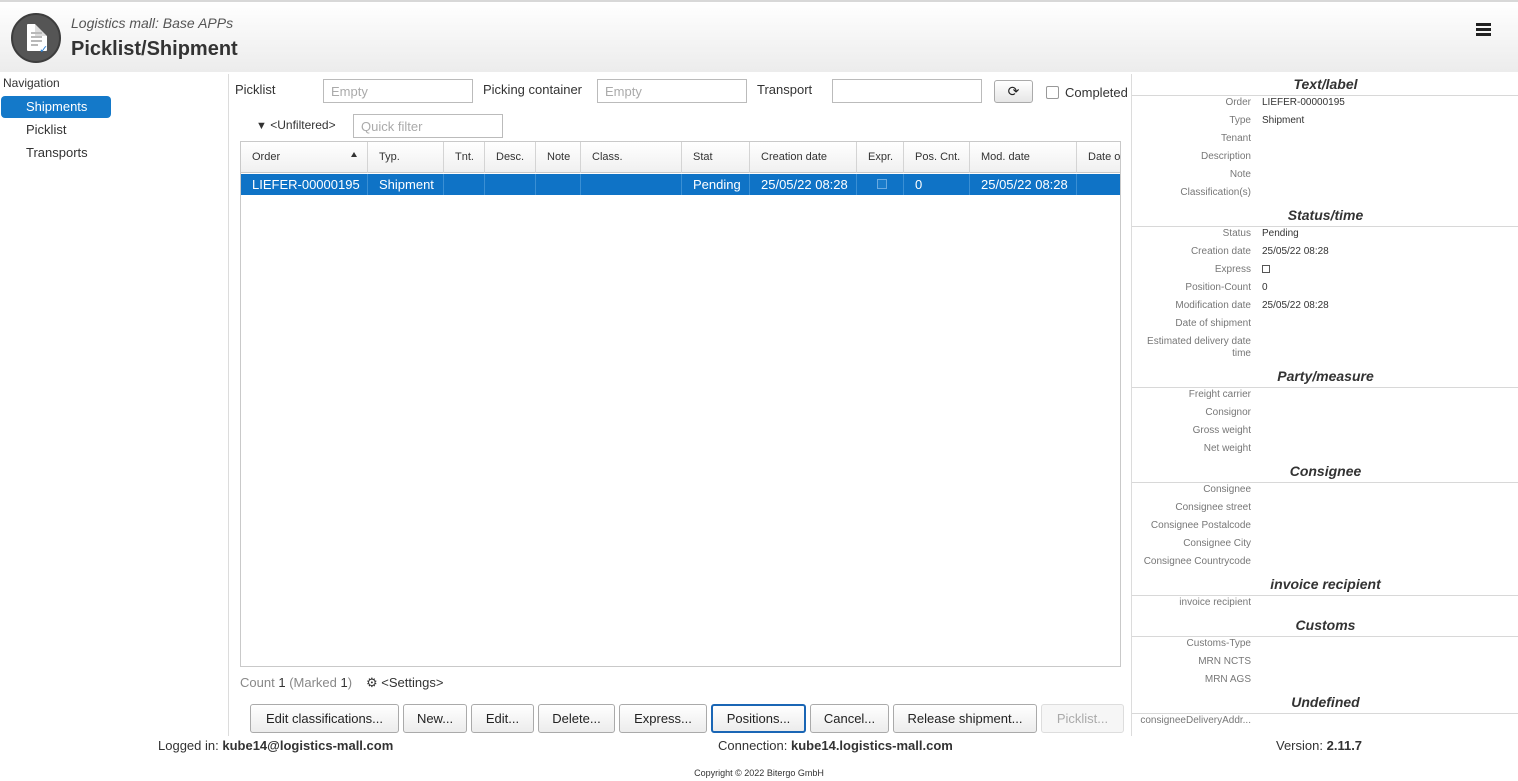 Image resolution: width=1518 pixels, height=781 pixels. What do you see at coordinates (1215, 602) in the screenshot?
I see `detail-label-invoice-recipient: invoice recipient` at bounding box center [1215, 602].